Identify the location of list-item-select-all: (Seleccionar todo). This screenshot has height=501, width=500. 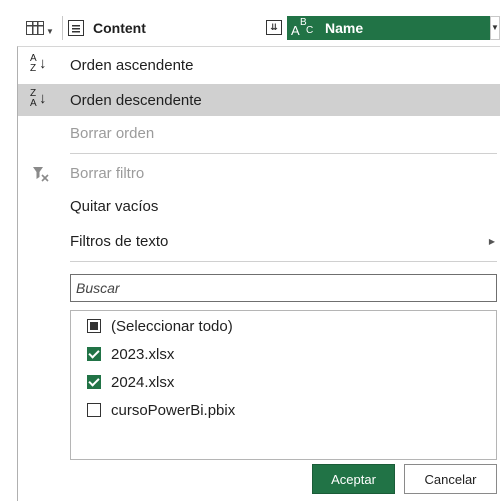
(160, 326).